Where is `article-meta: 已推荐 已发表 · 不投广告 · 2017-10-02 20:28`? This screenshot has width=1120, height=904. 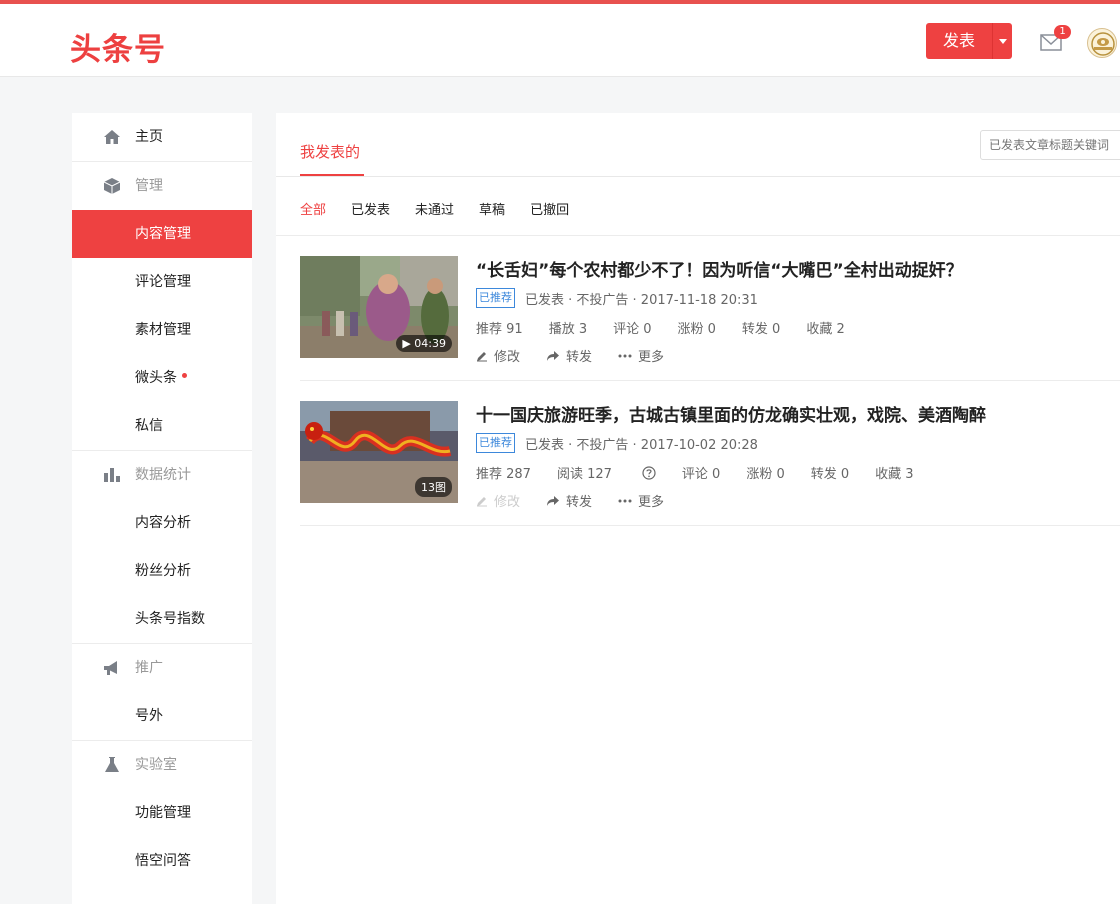
article-meta: 已推荐 已发表 · 不投广告 · 2017-10-02 20:28 is located at coordinates (617, 443).